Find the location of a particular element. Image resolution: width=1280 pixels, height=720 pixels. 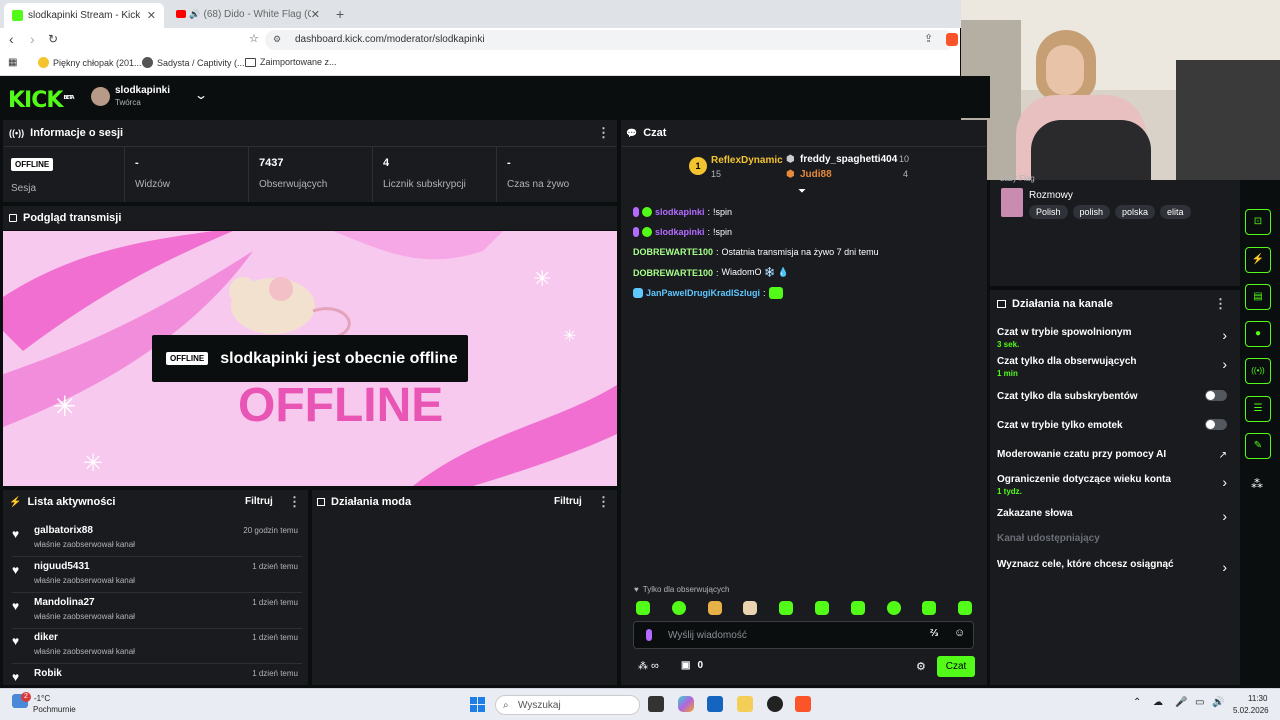

store-icon is located at coordinates (715, 704).